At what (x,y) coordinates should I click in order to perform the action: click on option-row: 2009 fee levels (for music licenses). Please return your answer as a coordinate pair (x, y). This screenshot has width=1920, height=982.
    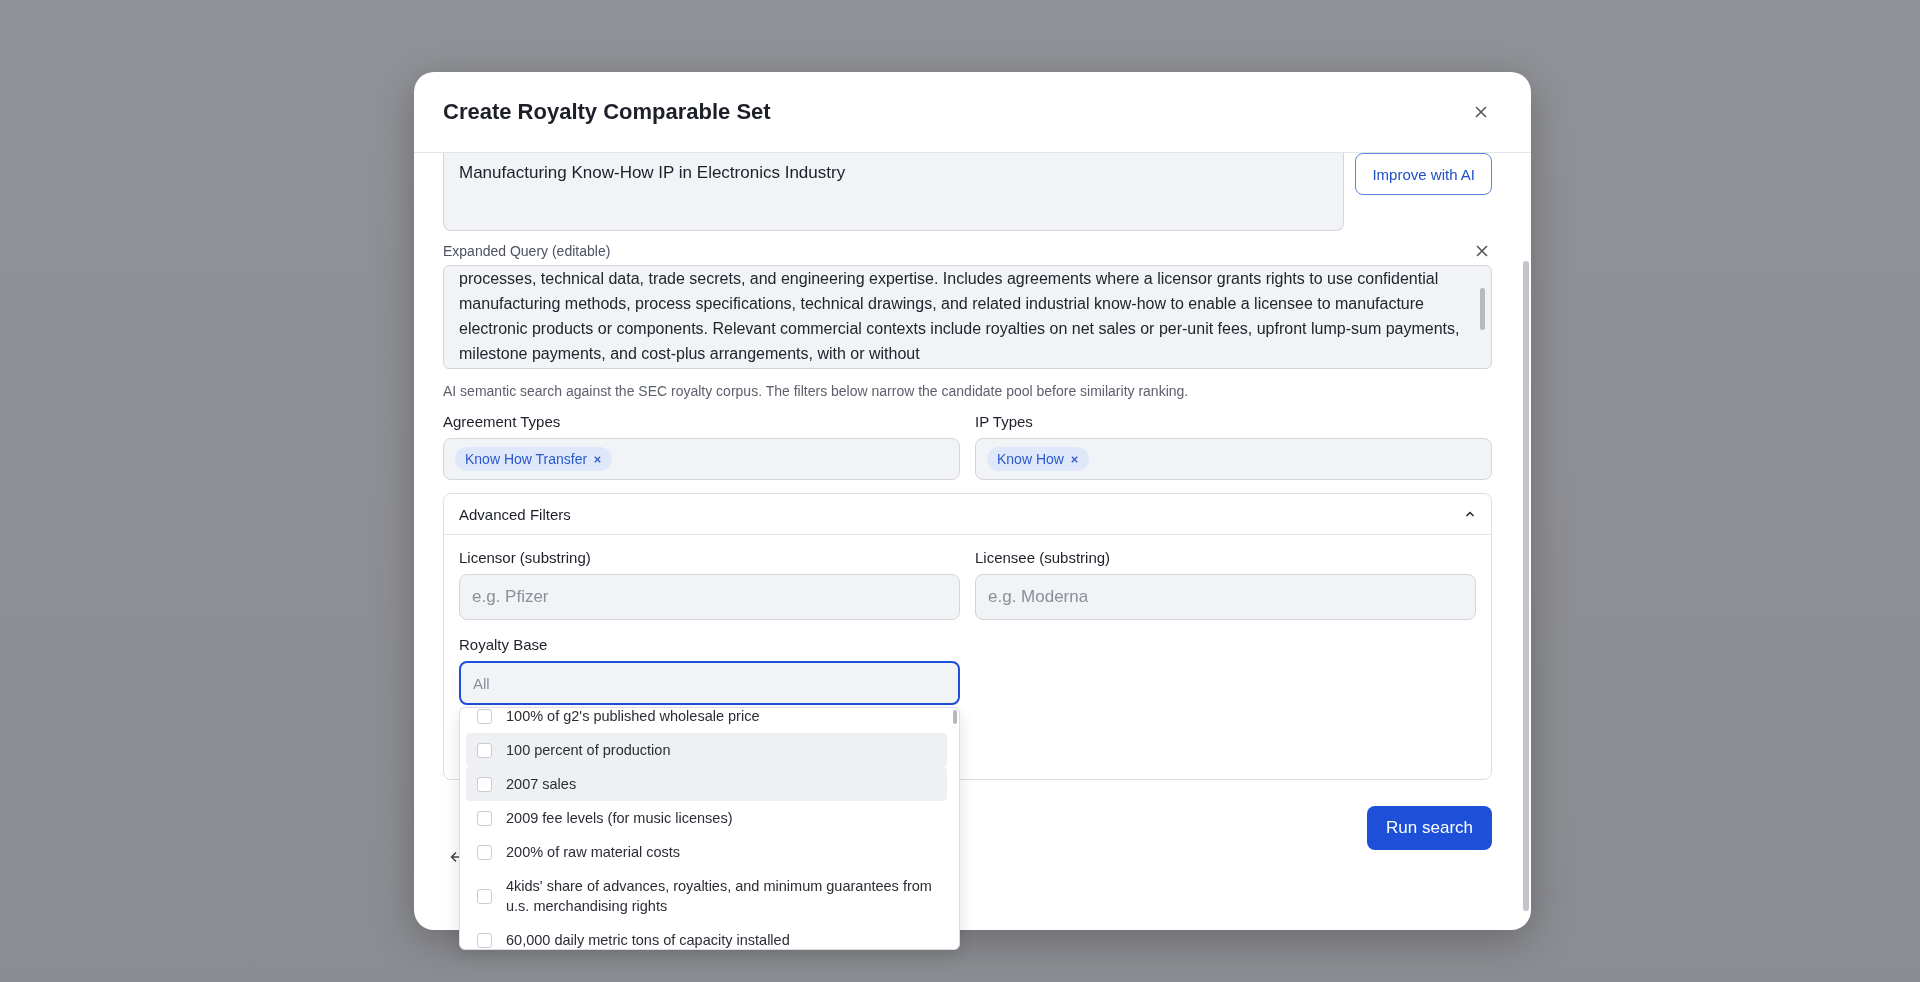
    Looking at the image, I should click on (706, 818).